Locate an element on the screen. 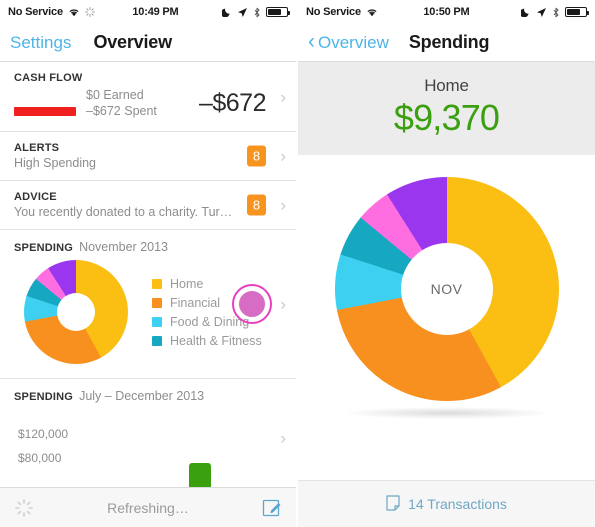 The image size is (595, 527). navigation-bar-right: ‹ Overview Spending is located at coordinates (446, 43).